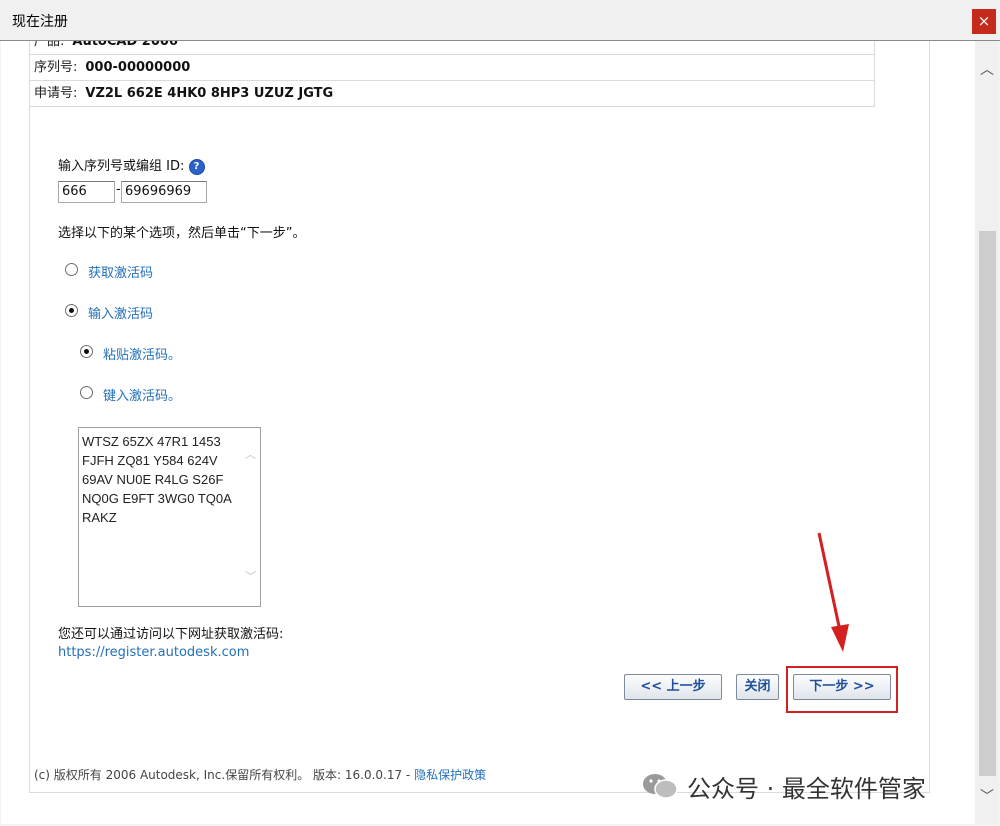 The height and width of the screenshot is (826, 1000). What do you see at coordinates (171, 634) in the screenshot?
I see `visit-text: 您还可以通过访问以下网址获取激活码:` at bounding box center [171, 634].